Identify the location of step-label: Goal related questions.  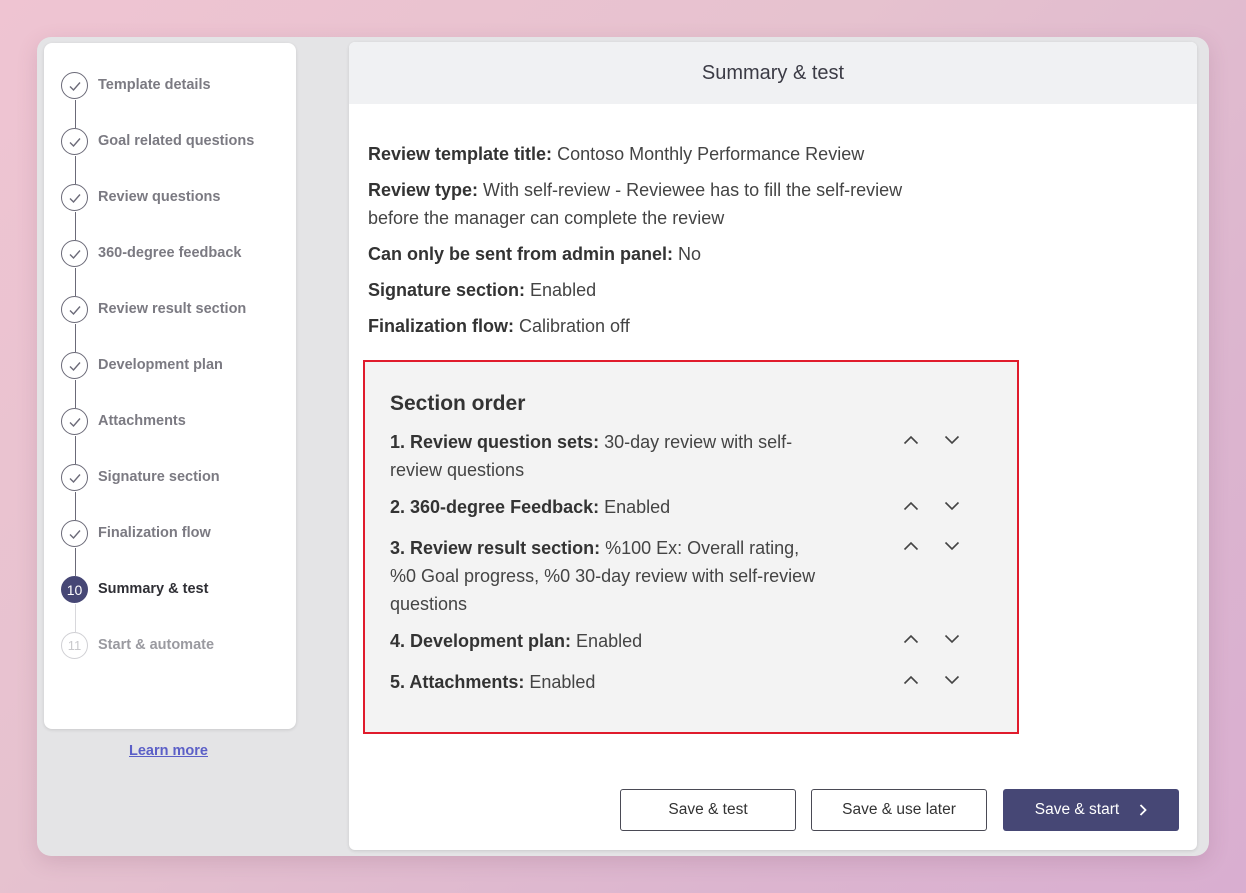
(176, 141).